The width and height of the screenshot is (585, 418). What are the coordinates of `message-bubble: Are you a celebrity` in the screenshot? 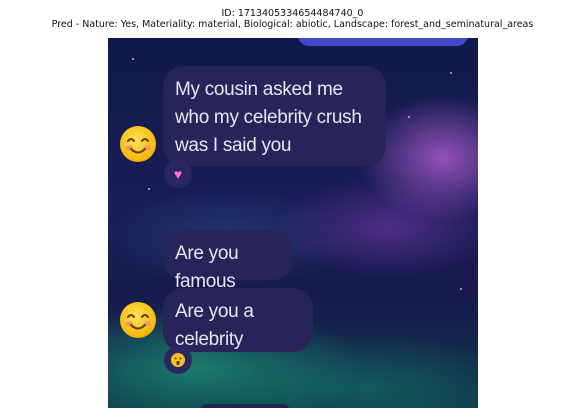 It's located at (238, 320).